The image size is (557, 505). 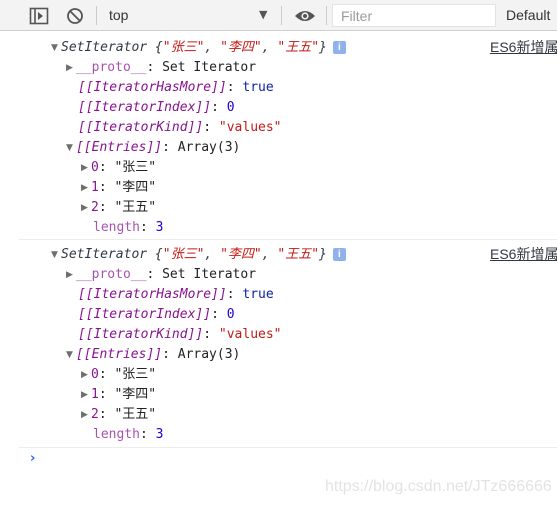 I want to click on log-levels-dropdown: Default, so click(x=528, y=15).